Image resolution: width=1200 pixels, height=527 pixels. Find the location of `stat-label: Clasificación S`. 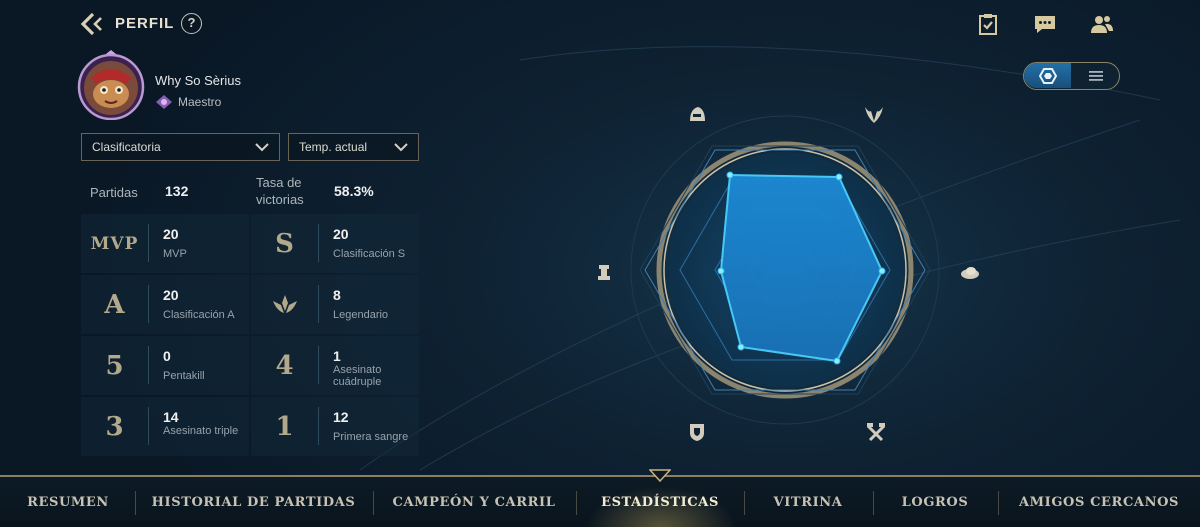

stat-label: Clasificación S is located at coordinates (369, 254).